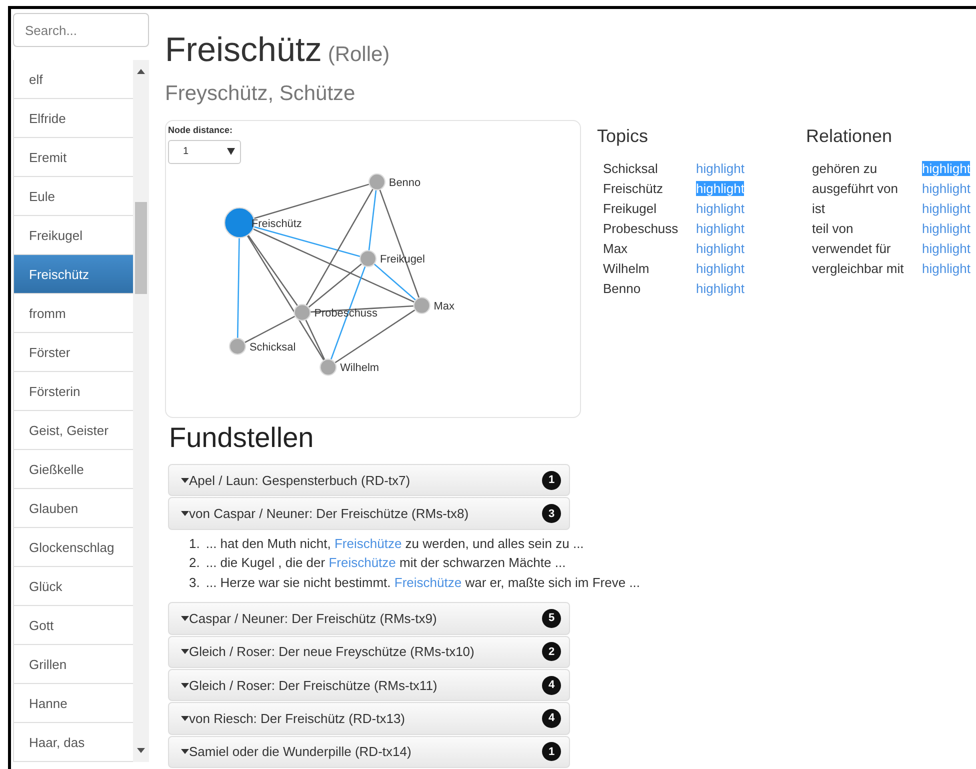  What do you see at coordinates (73, 313) in the screenshot?
I see `sidebar-item: fromm` at bounding box center [73, 313].